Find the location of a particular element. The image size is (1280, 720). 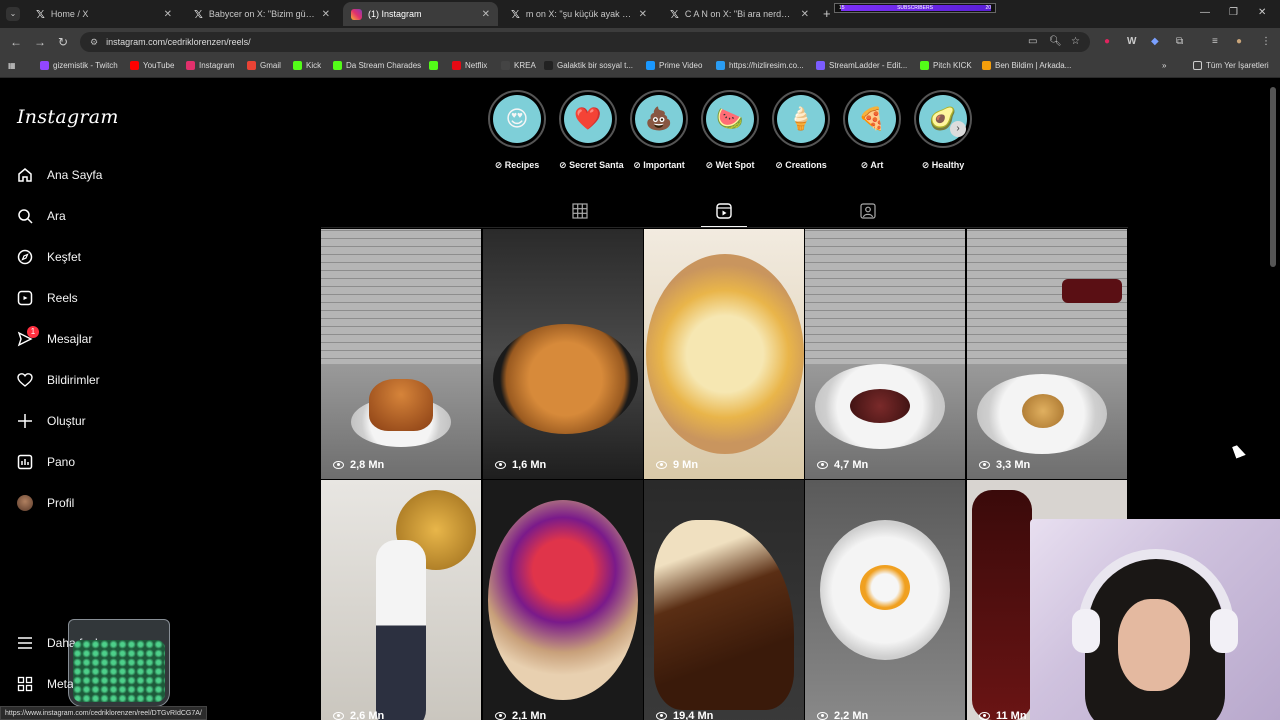

instagram-logo: Instagram is located at coordinates (68, 117).